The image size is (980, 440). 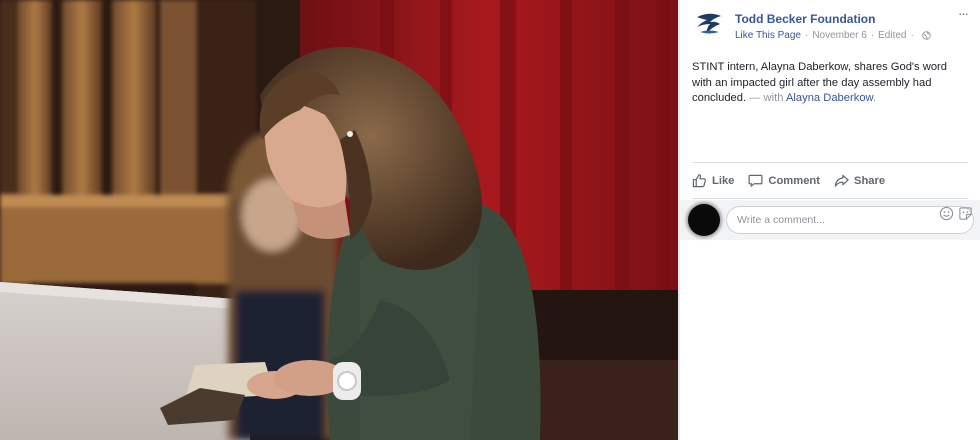 What do you see at coordinates (841, 180) in the screenshot?
I see `share-icon` at bounding box center [841, 180].